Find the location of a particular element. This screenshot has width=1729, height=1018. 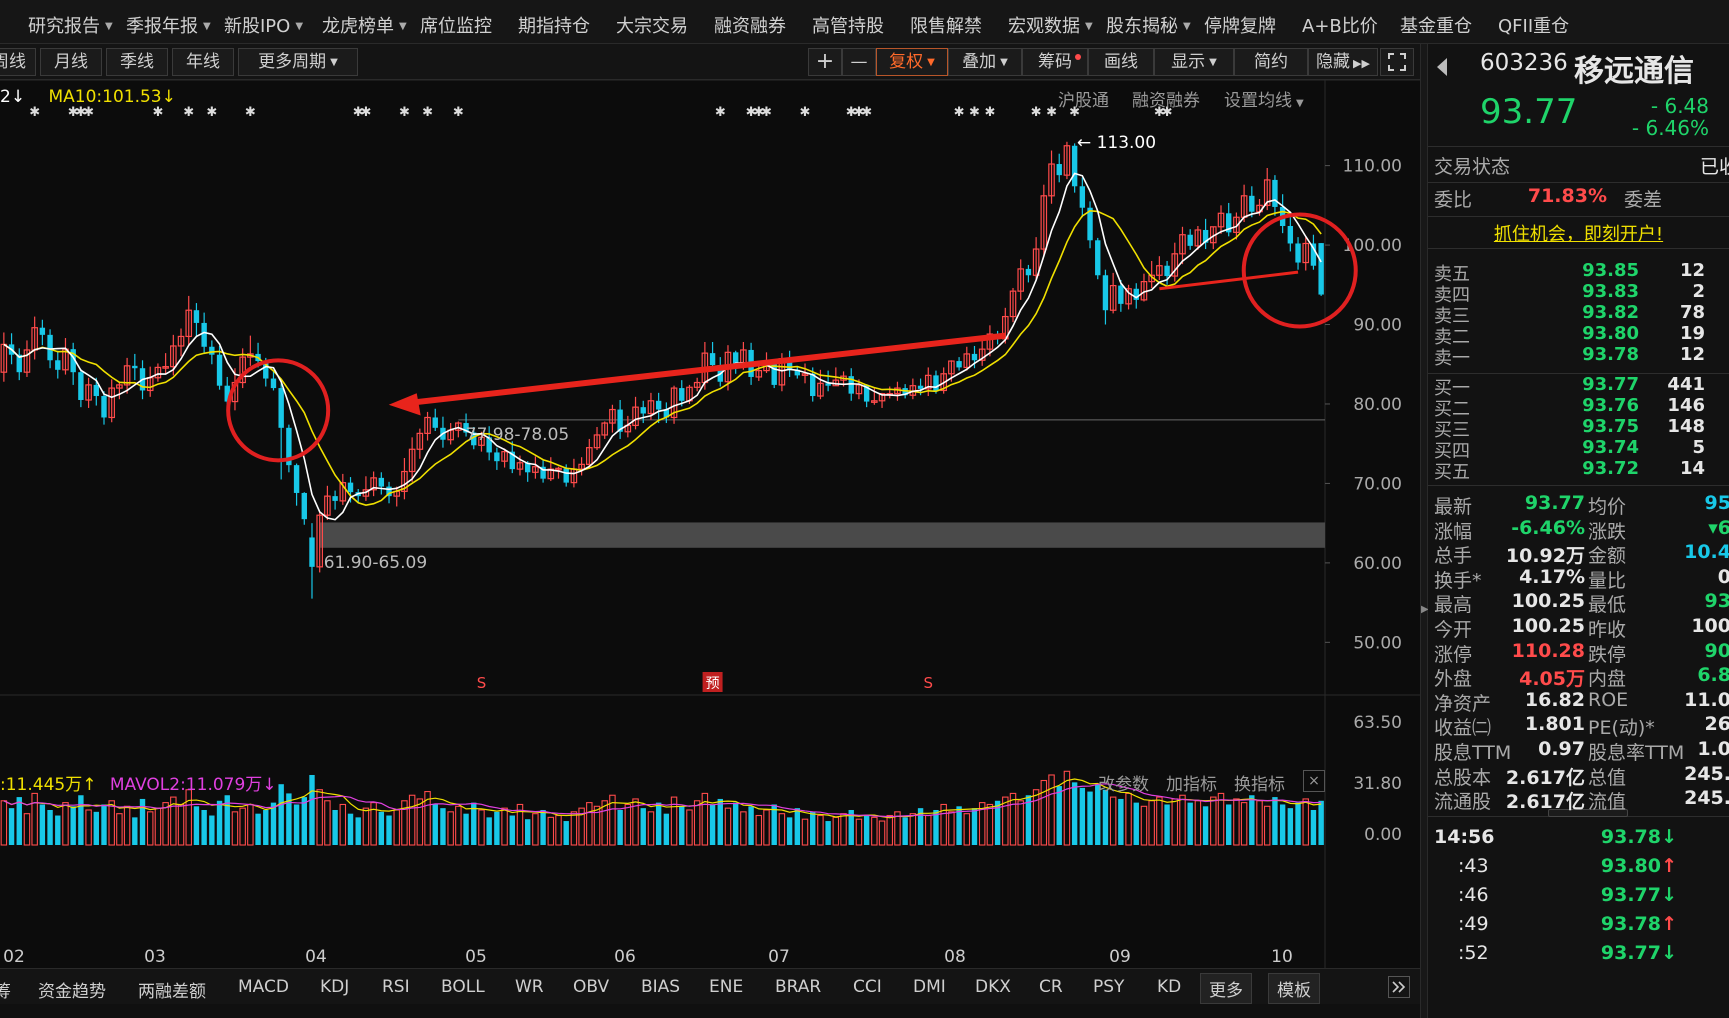

template-button: 模板 is located at coordinates (1294, 988).